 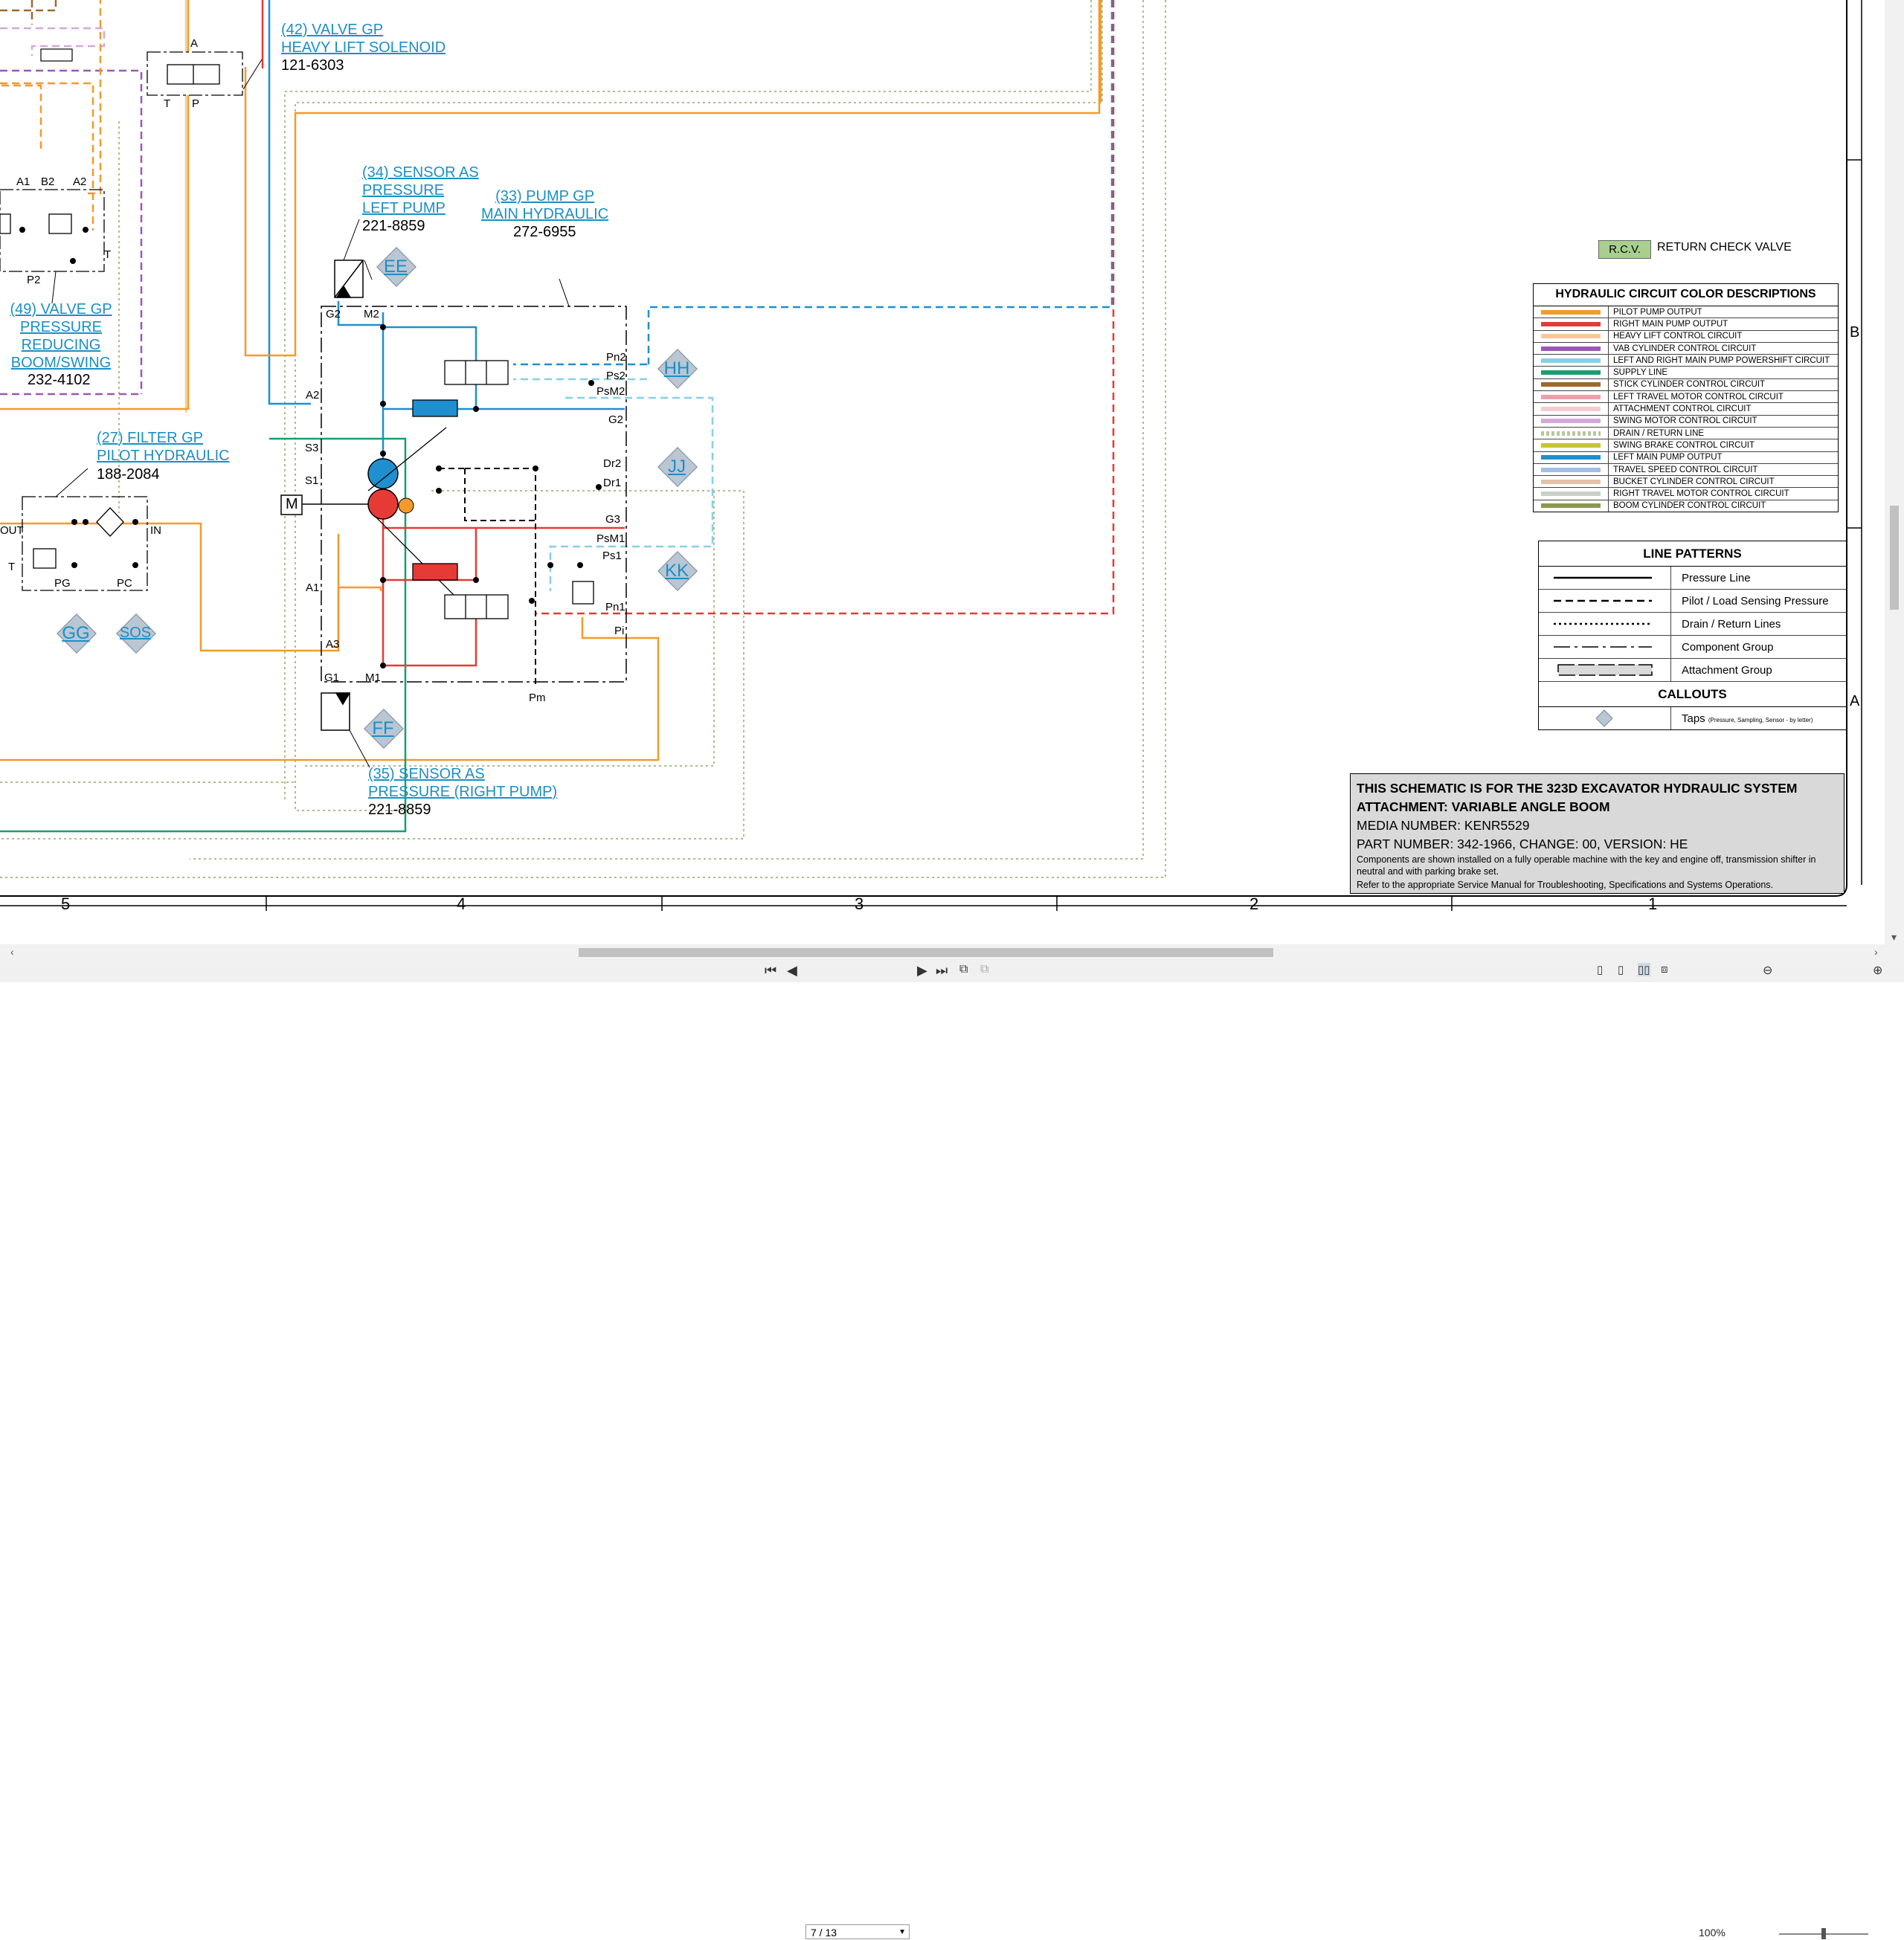 What do you see at coordinates (421, 191) in the screenshot?
I see `sensor-34-callout: (34) SENSOR AS PRESSURE LEFT PUMP` at bounding box center [421, 191].